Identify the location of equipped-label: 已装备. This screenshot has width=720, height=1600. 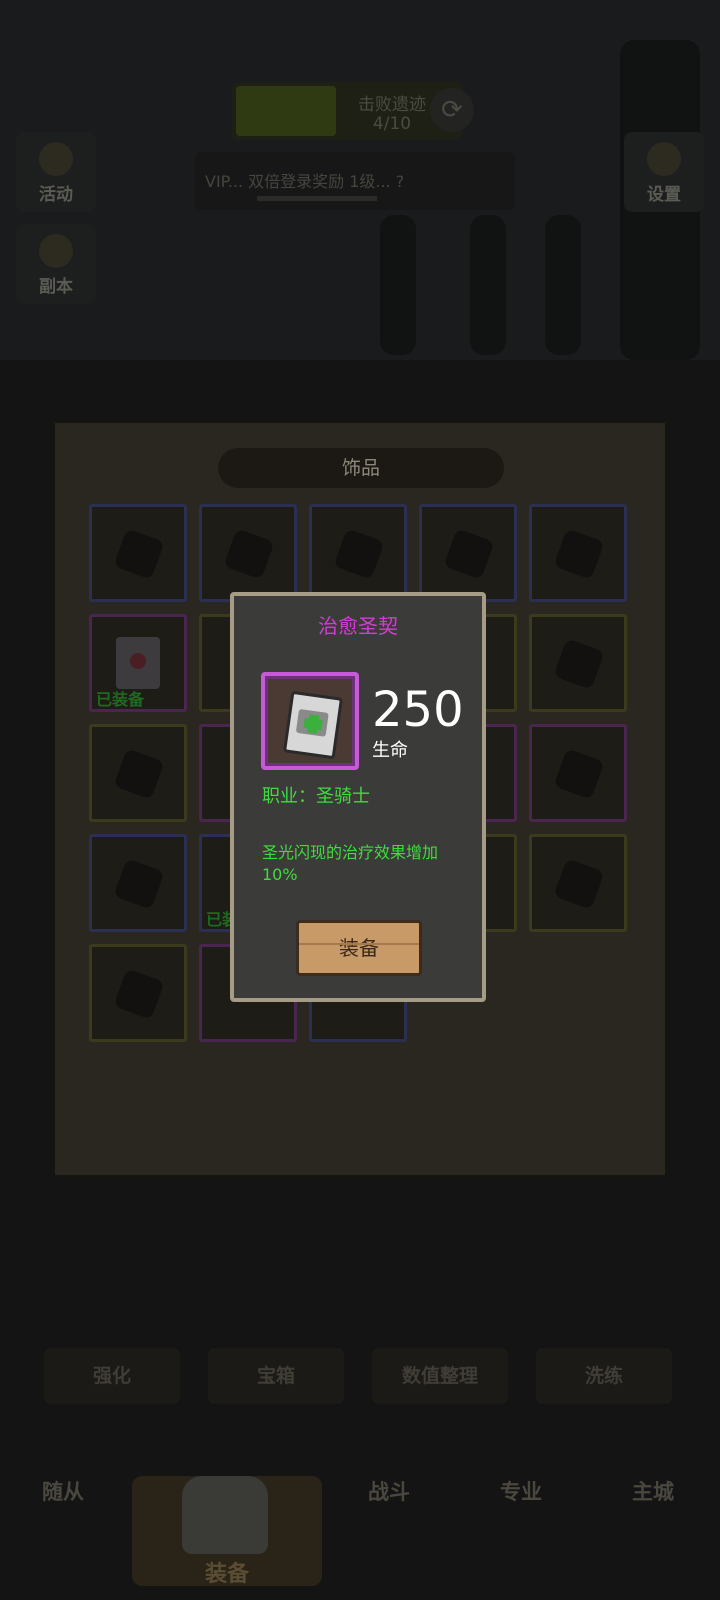
(120, 699).